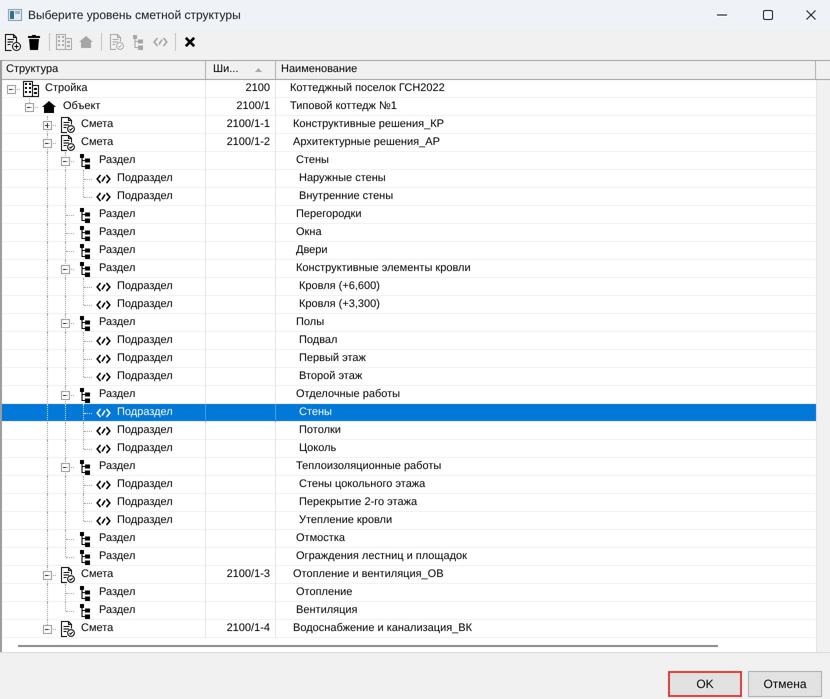 The image size is (830, 699). What do you see at coordinates (309, 233) in the screenshot?
I see `item-name: Окна` at bounding box center [309, 233].